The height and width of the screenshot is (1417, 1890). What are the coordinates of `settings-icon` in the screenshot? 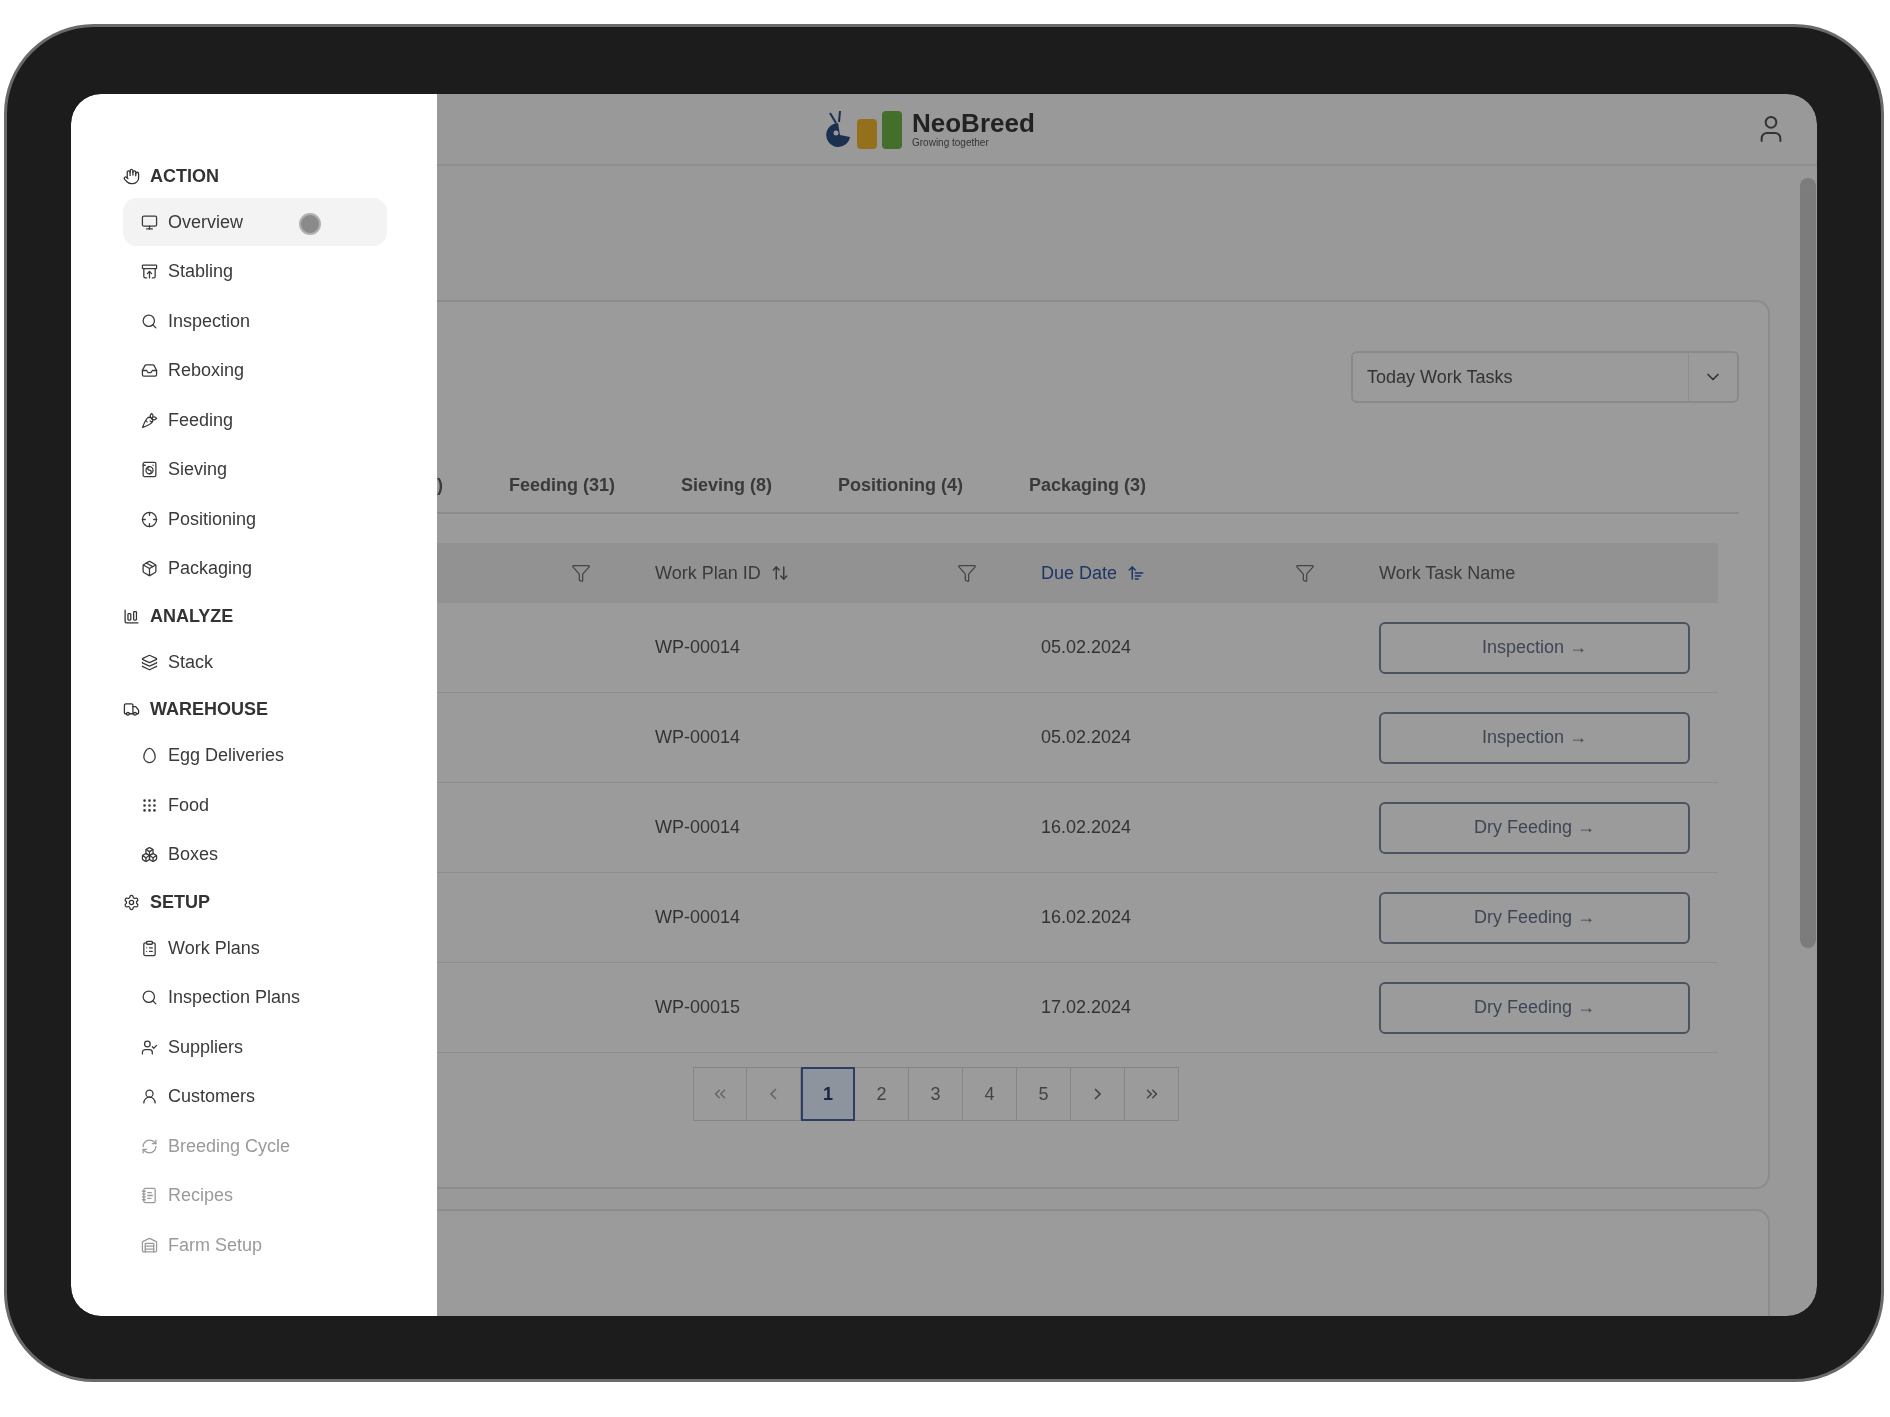 It's located at (131, 902).